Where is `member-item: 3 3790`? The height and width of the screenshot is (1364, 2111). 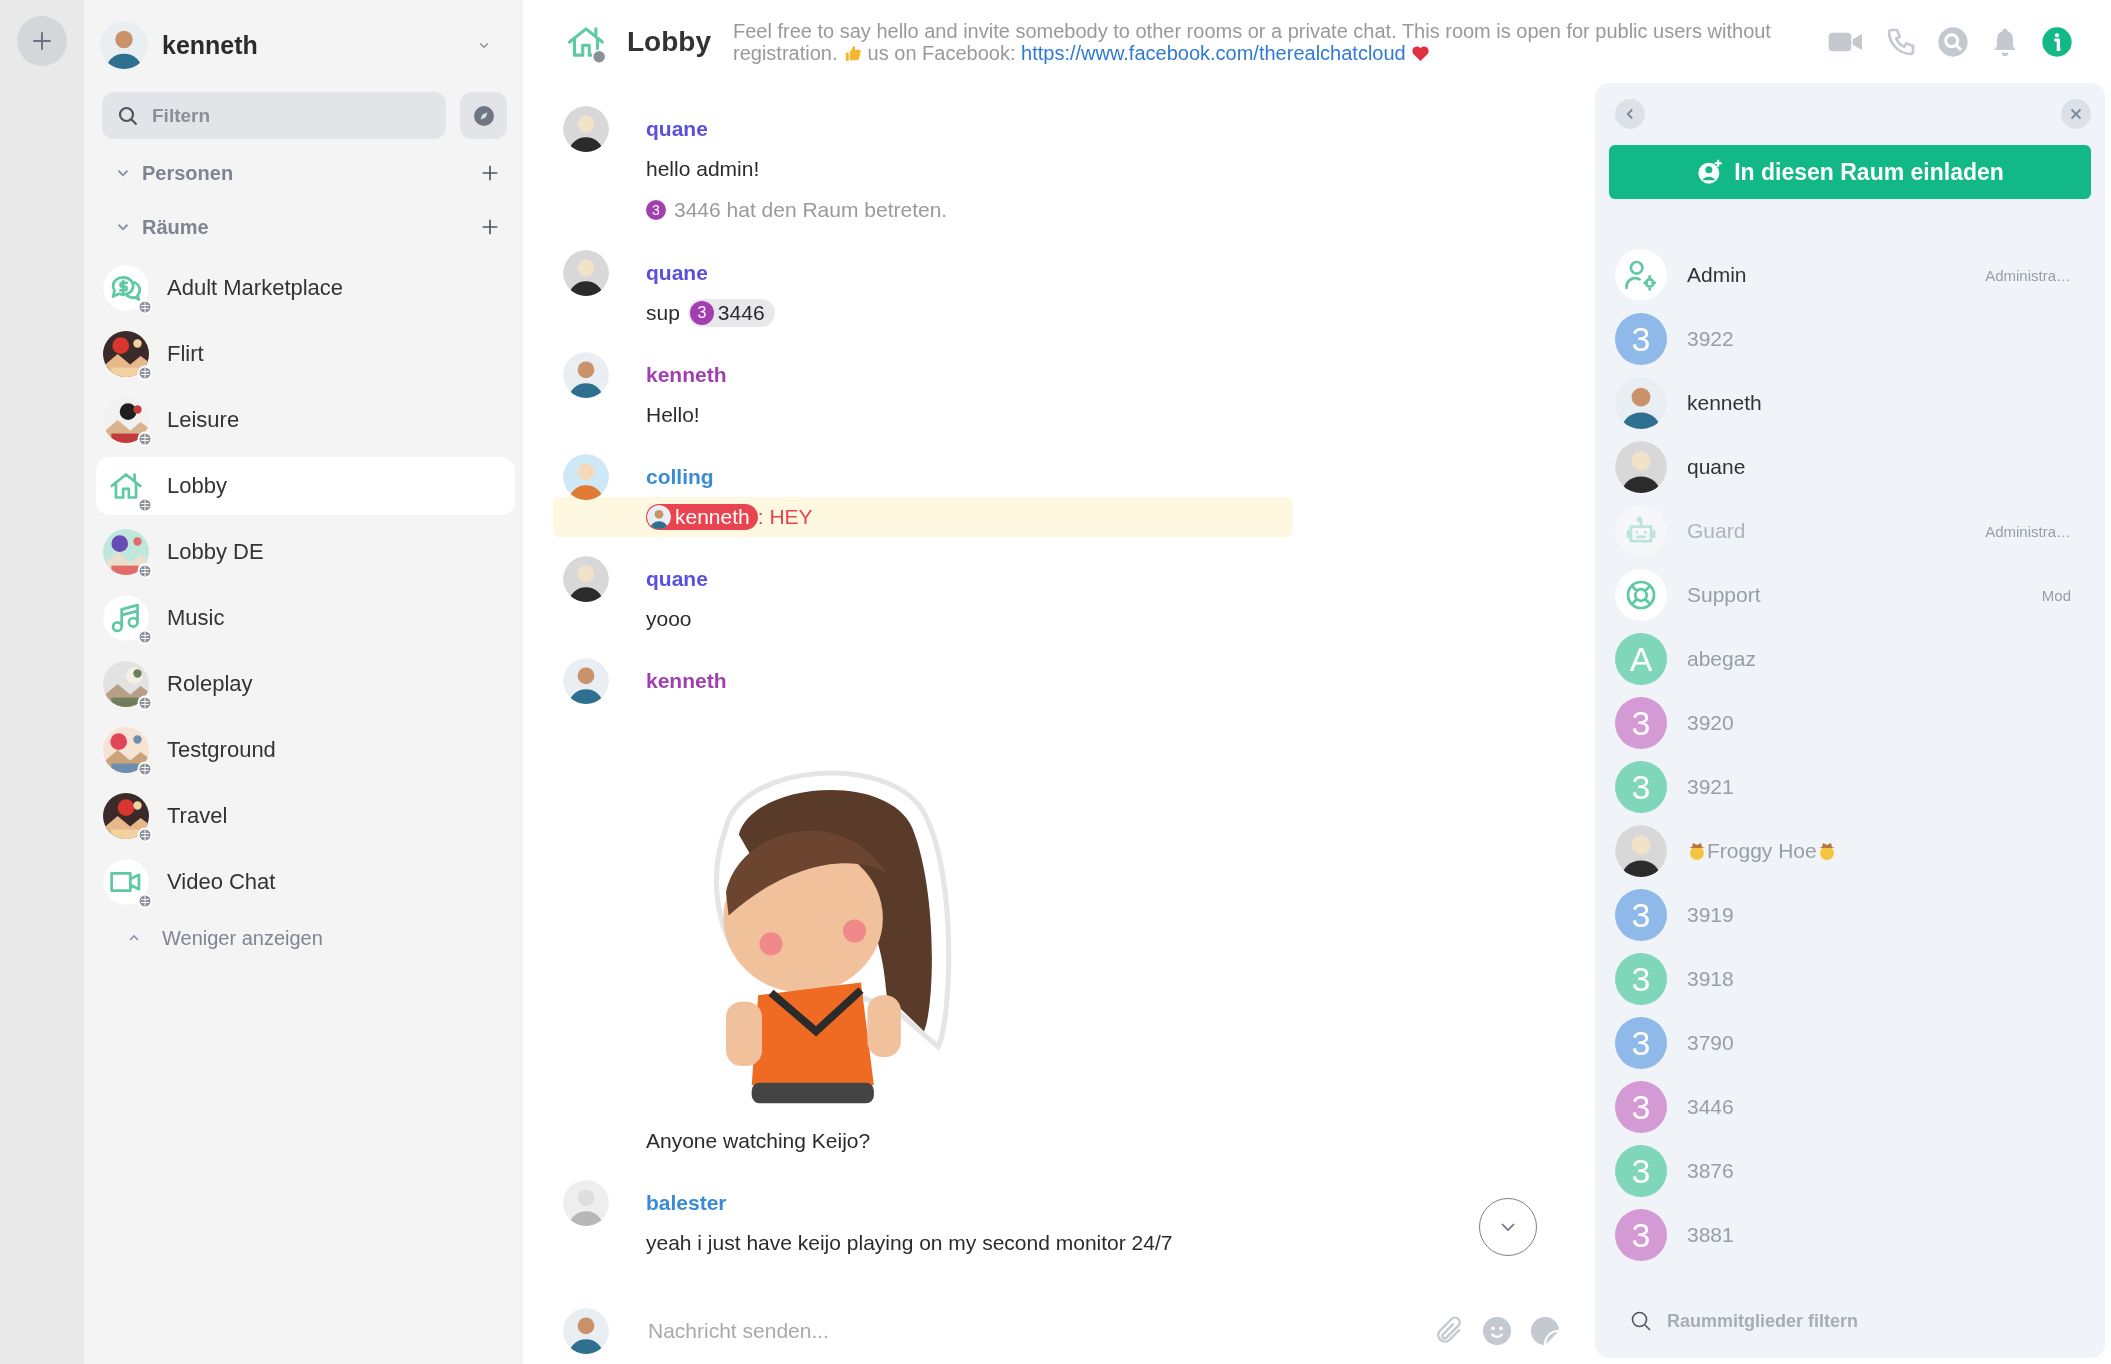
member-item: 3 3790 is located at coordinates (1850, 1043).